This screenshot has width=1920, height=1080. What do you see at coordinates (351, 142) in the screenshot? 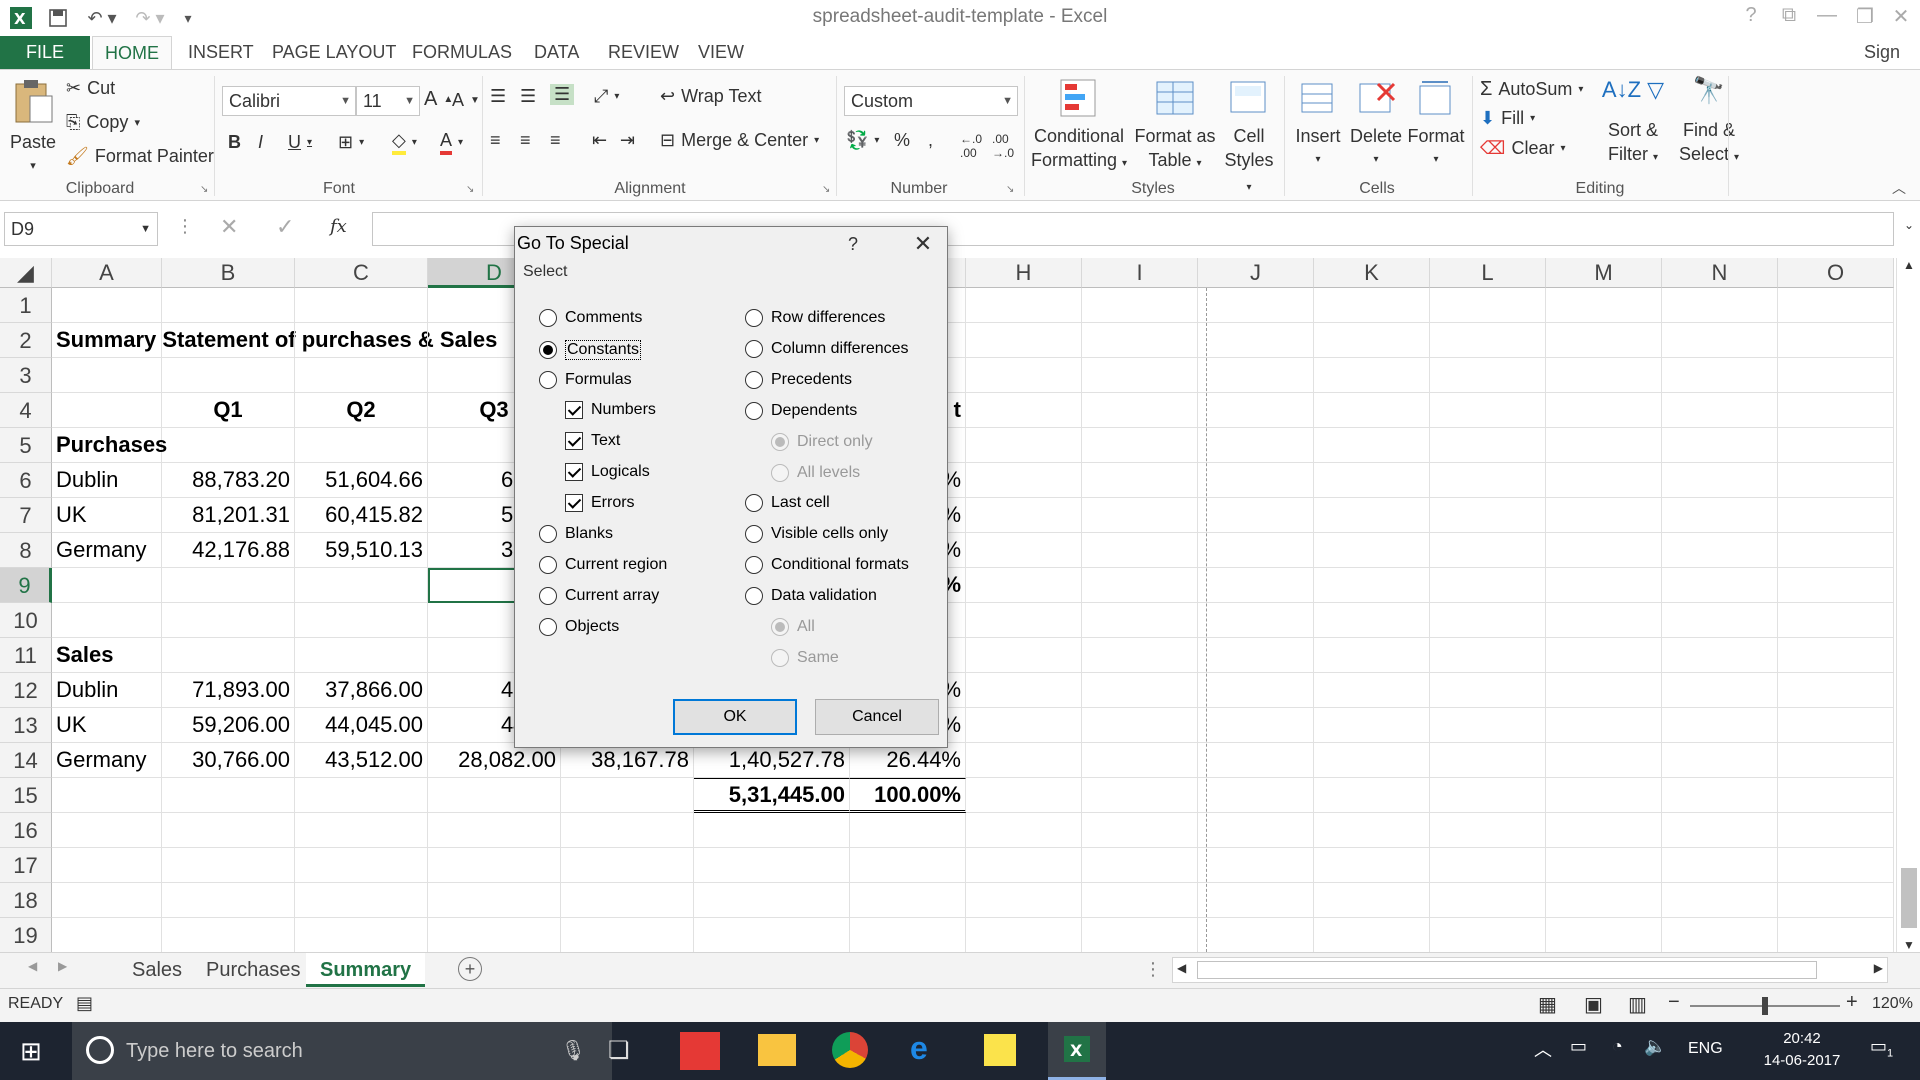
I see `borders-icon: ⊞ ▾` at bounding box center [351, 142].